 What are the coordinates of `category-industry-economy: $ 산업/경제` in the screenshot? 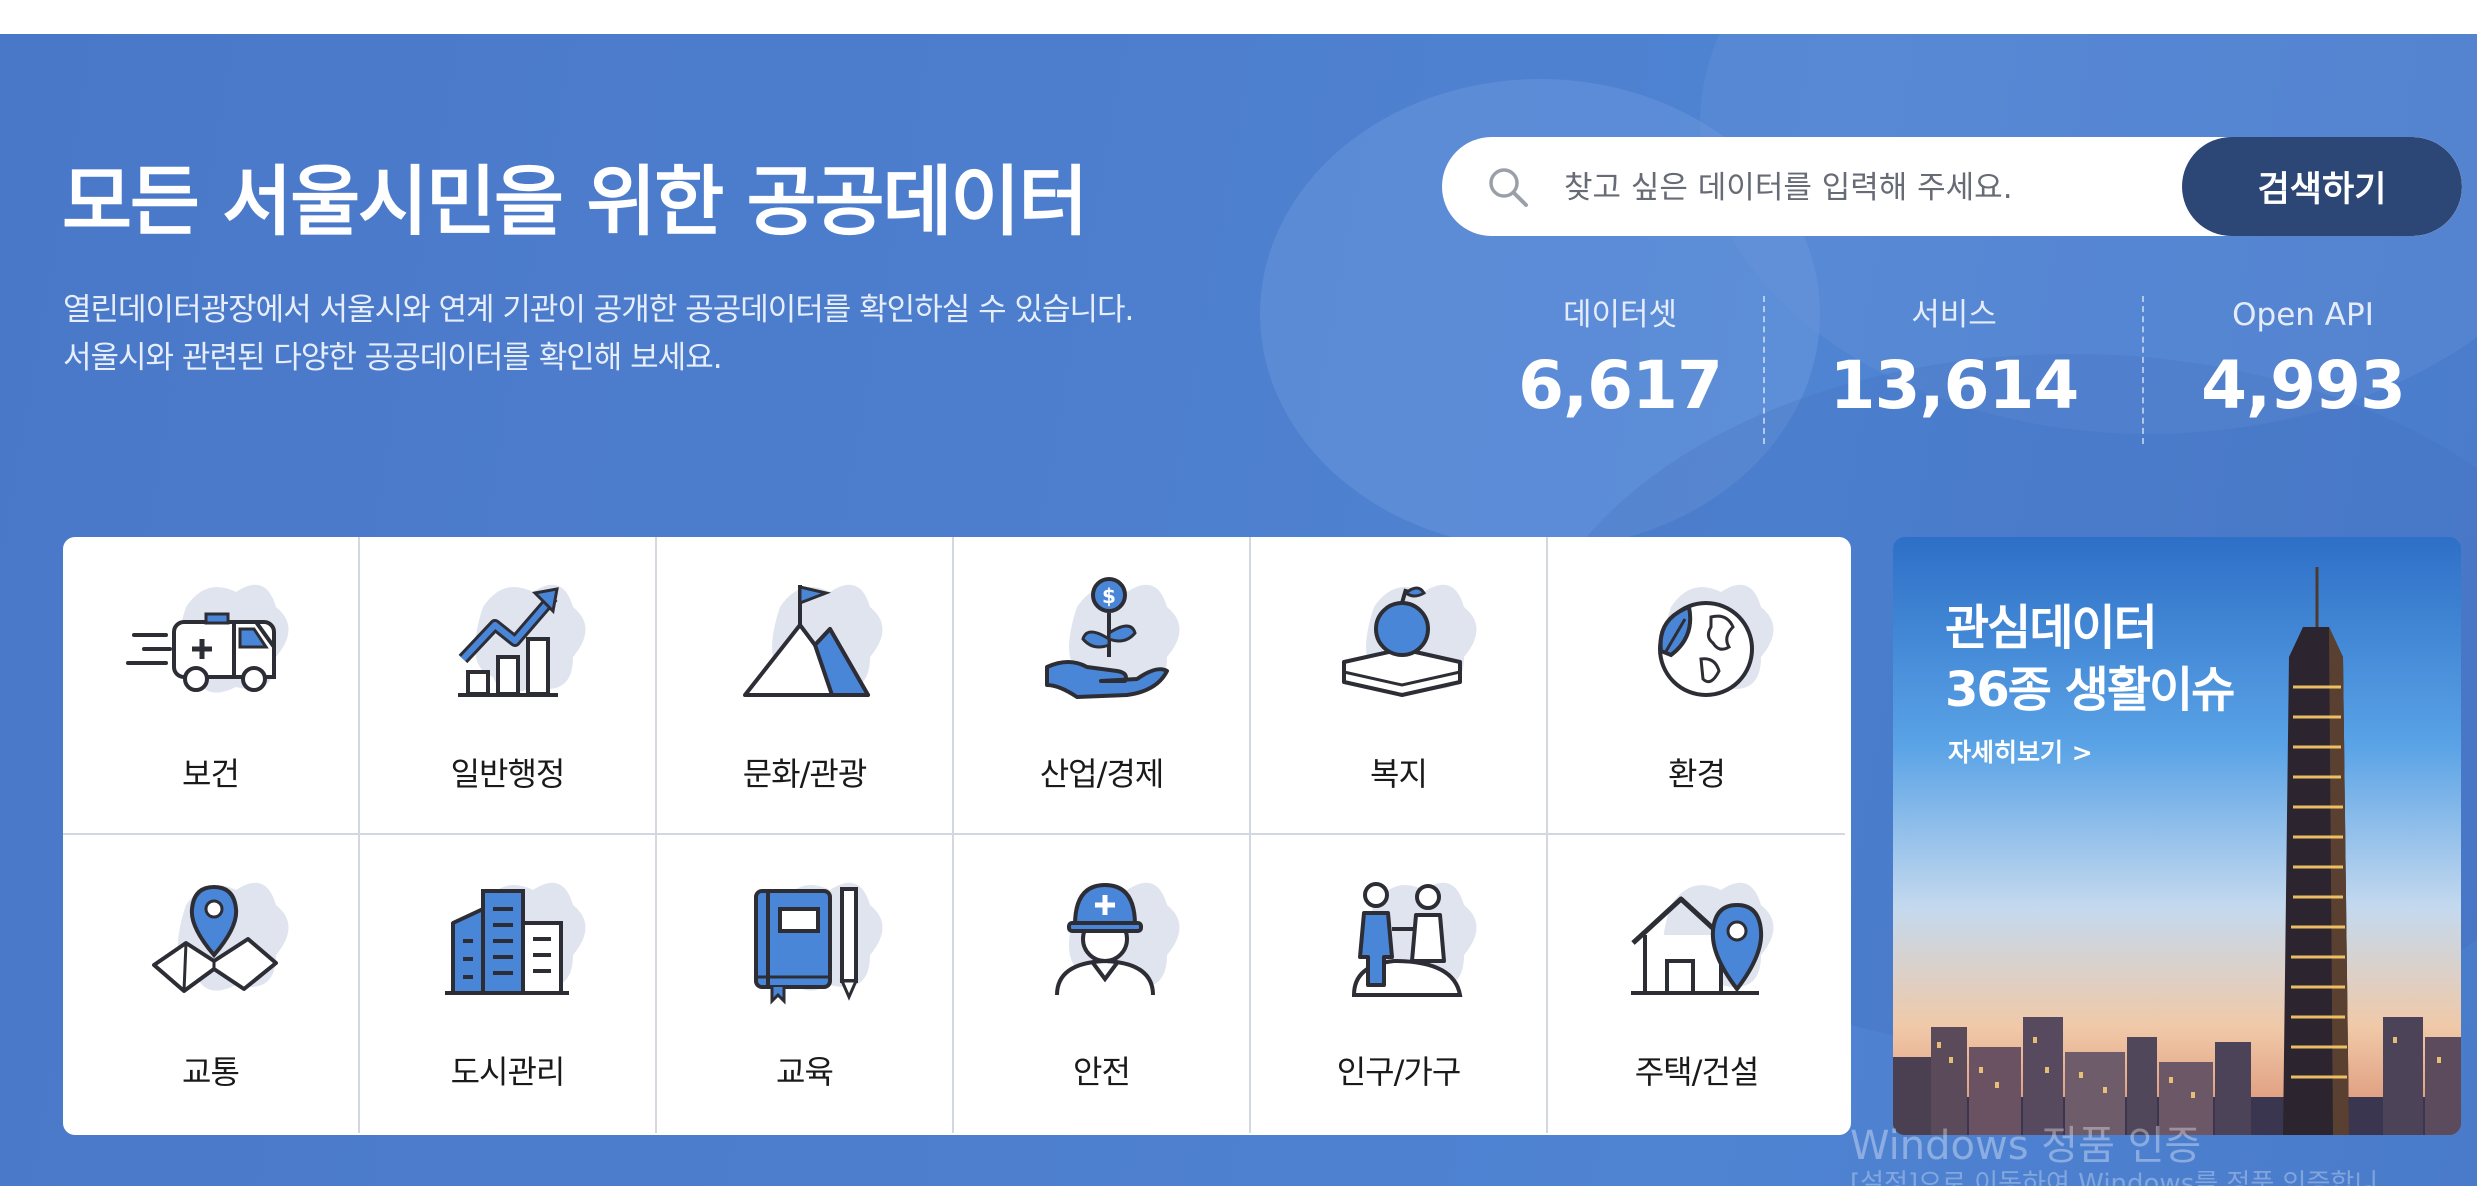 It's located at (1102, 686).